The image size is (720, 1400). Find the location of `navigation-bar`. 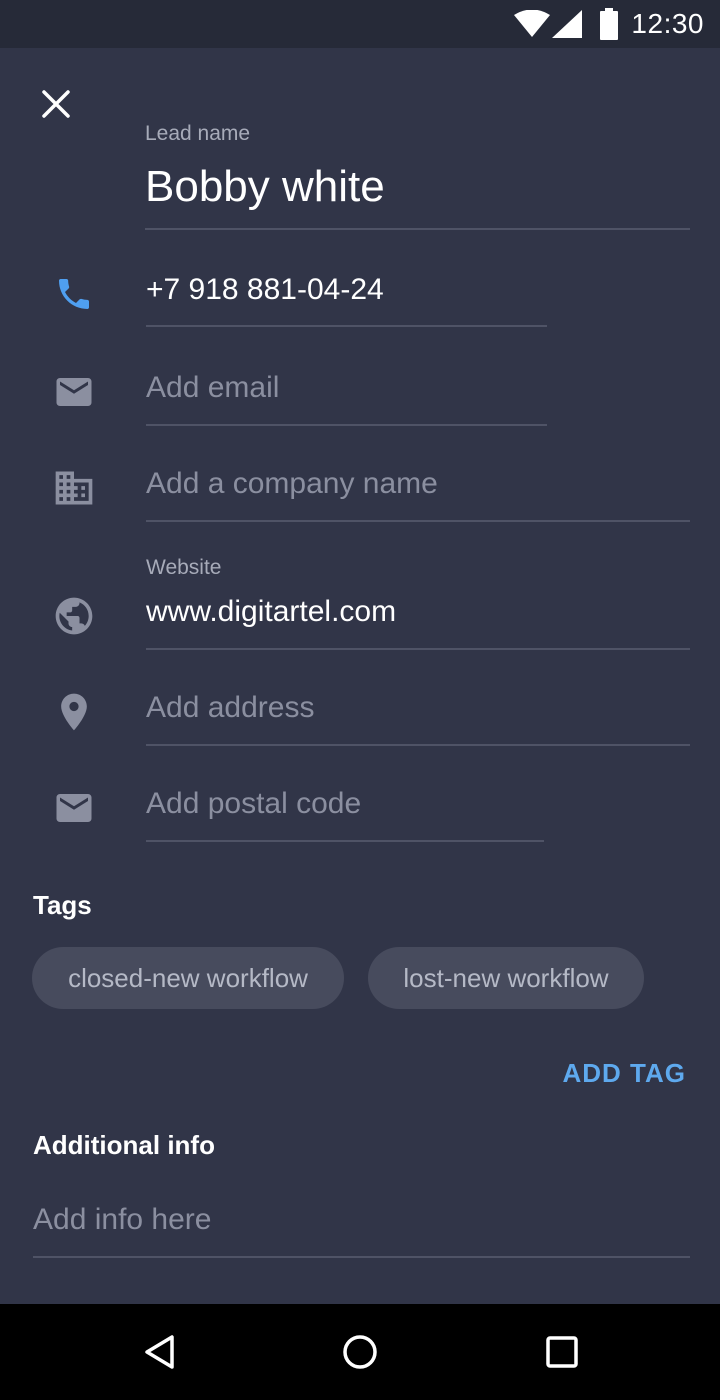

navigation-bar is located at coordinates (360, 1352).